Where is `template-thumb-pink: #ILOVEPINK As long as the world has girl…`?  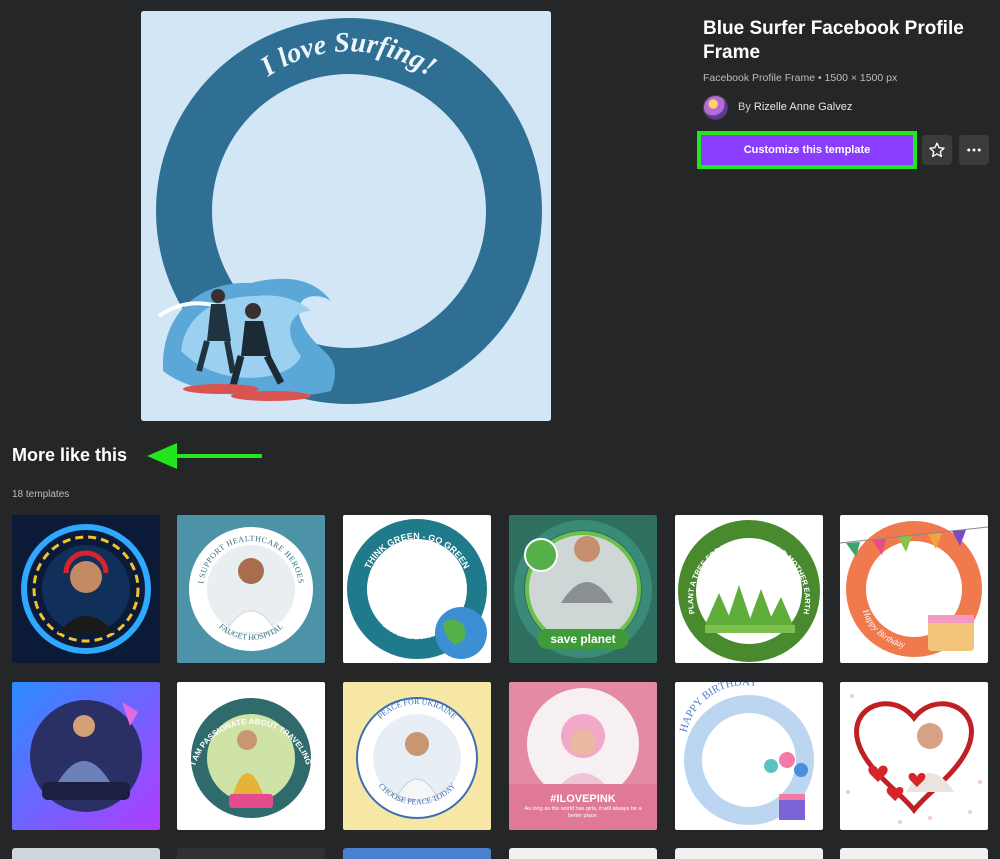 template-thumb-pink: #ILOVEPINK As long as the world has girl… is located at coordinates (583, 756).